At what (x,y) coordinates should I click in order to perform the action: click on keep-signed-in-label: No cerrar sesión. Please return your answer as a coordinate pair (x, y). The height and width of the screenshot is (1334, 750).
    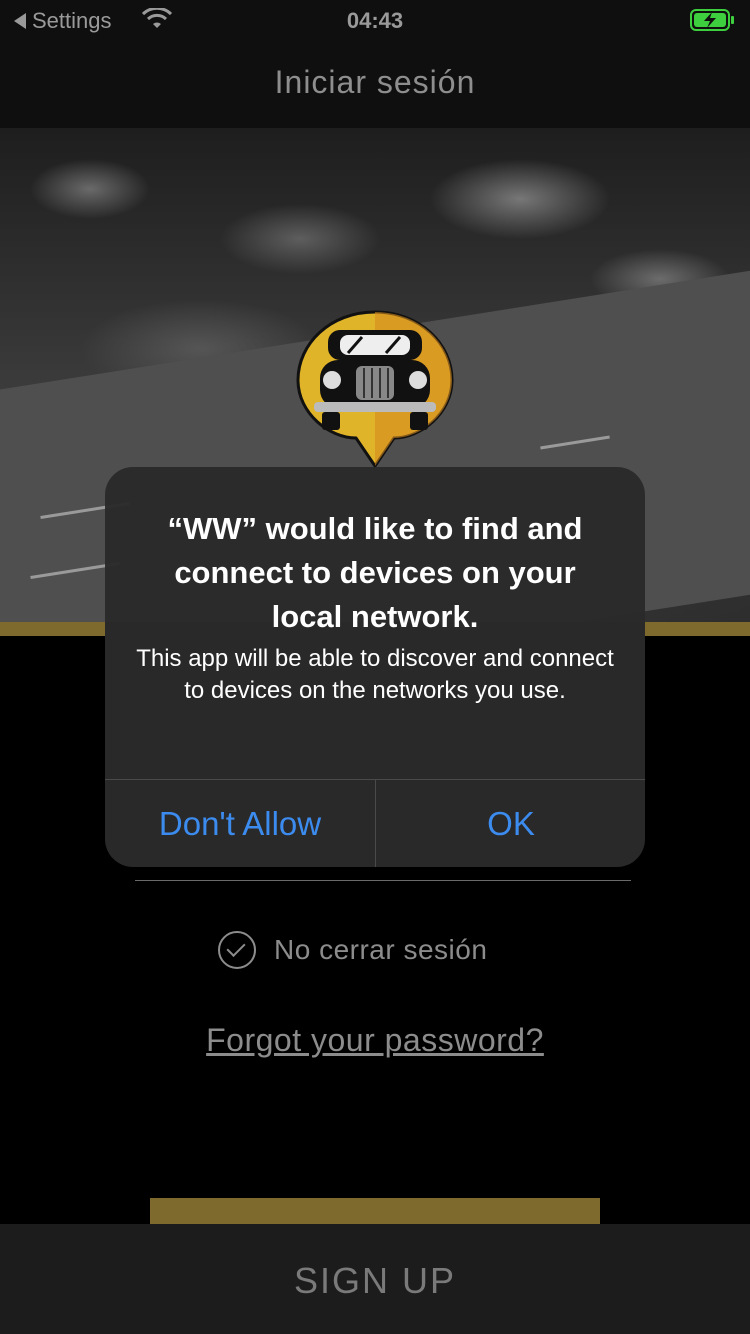
    Looking at the image, I should click on (381, 949).